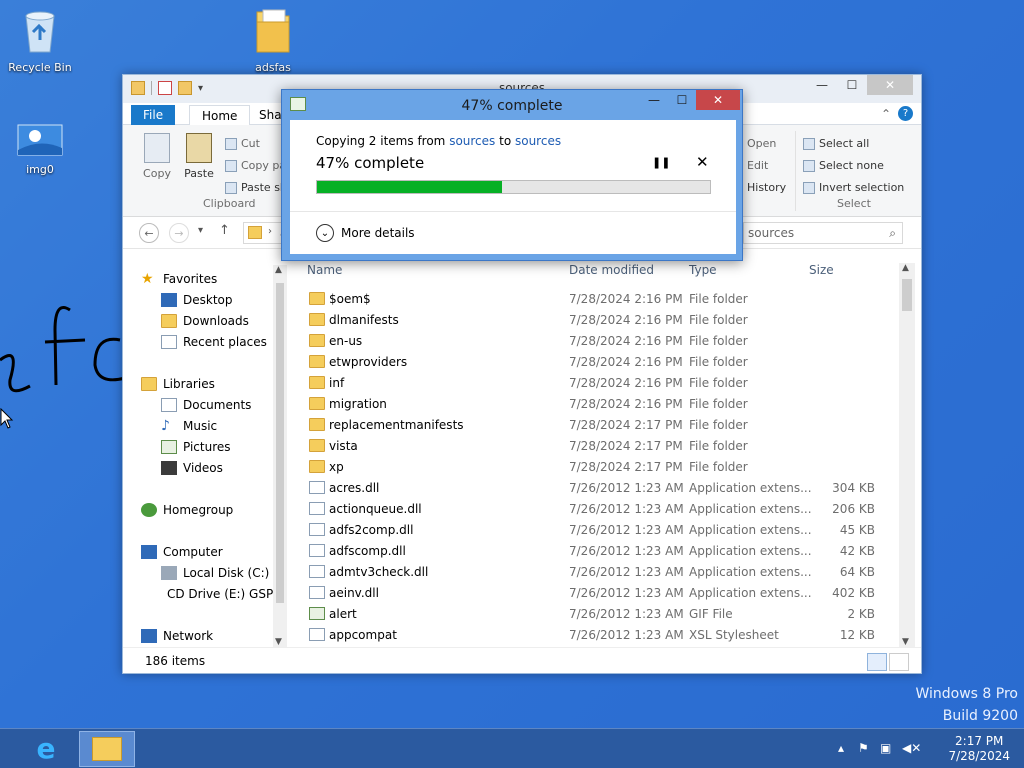 Image resolution: width=1024 pixels, height=768 pixels. Describe the element at coordinates (205, 321) in the screenshot. I see `nav-downloads: Downloads` at that location.